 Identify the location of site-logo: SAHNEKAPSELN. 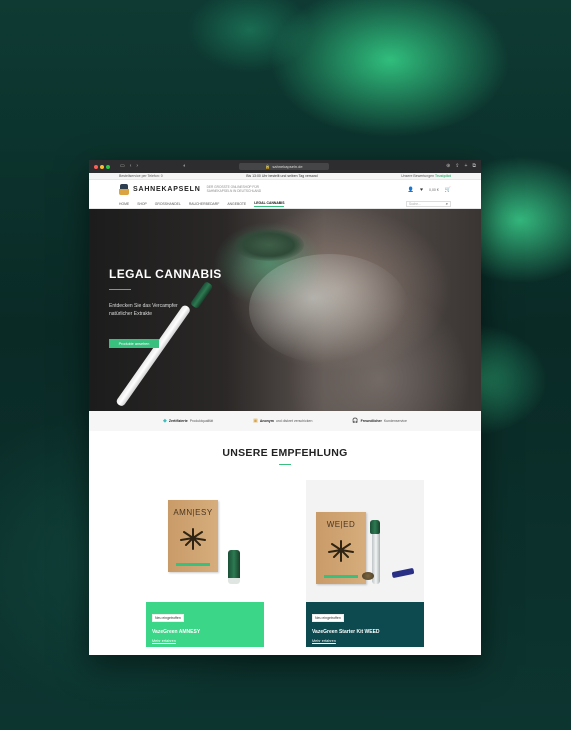
(167, 189).